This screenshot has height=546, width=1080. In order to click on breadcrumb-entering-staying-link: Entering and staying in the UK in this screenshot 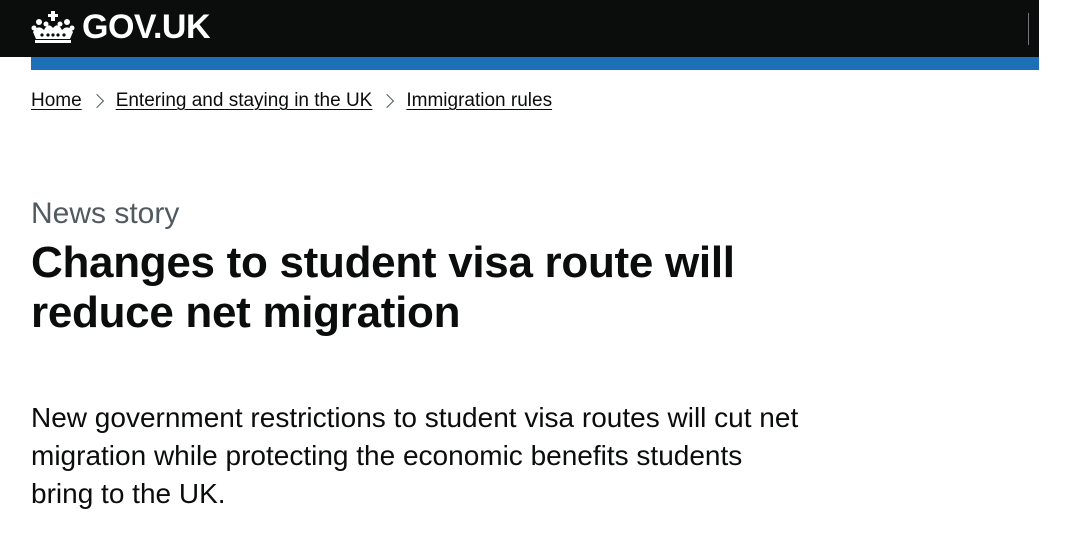, I will do `click(244, 101)`.